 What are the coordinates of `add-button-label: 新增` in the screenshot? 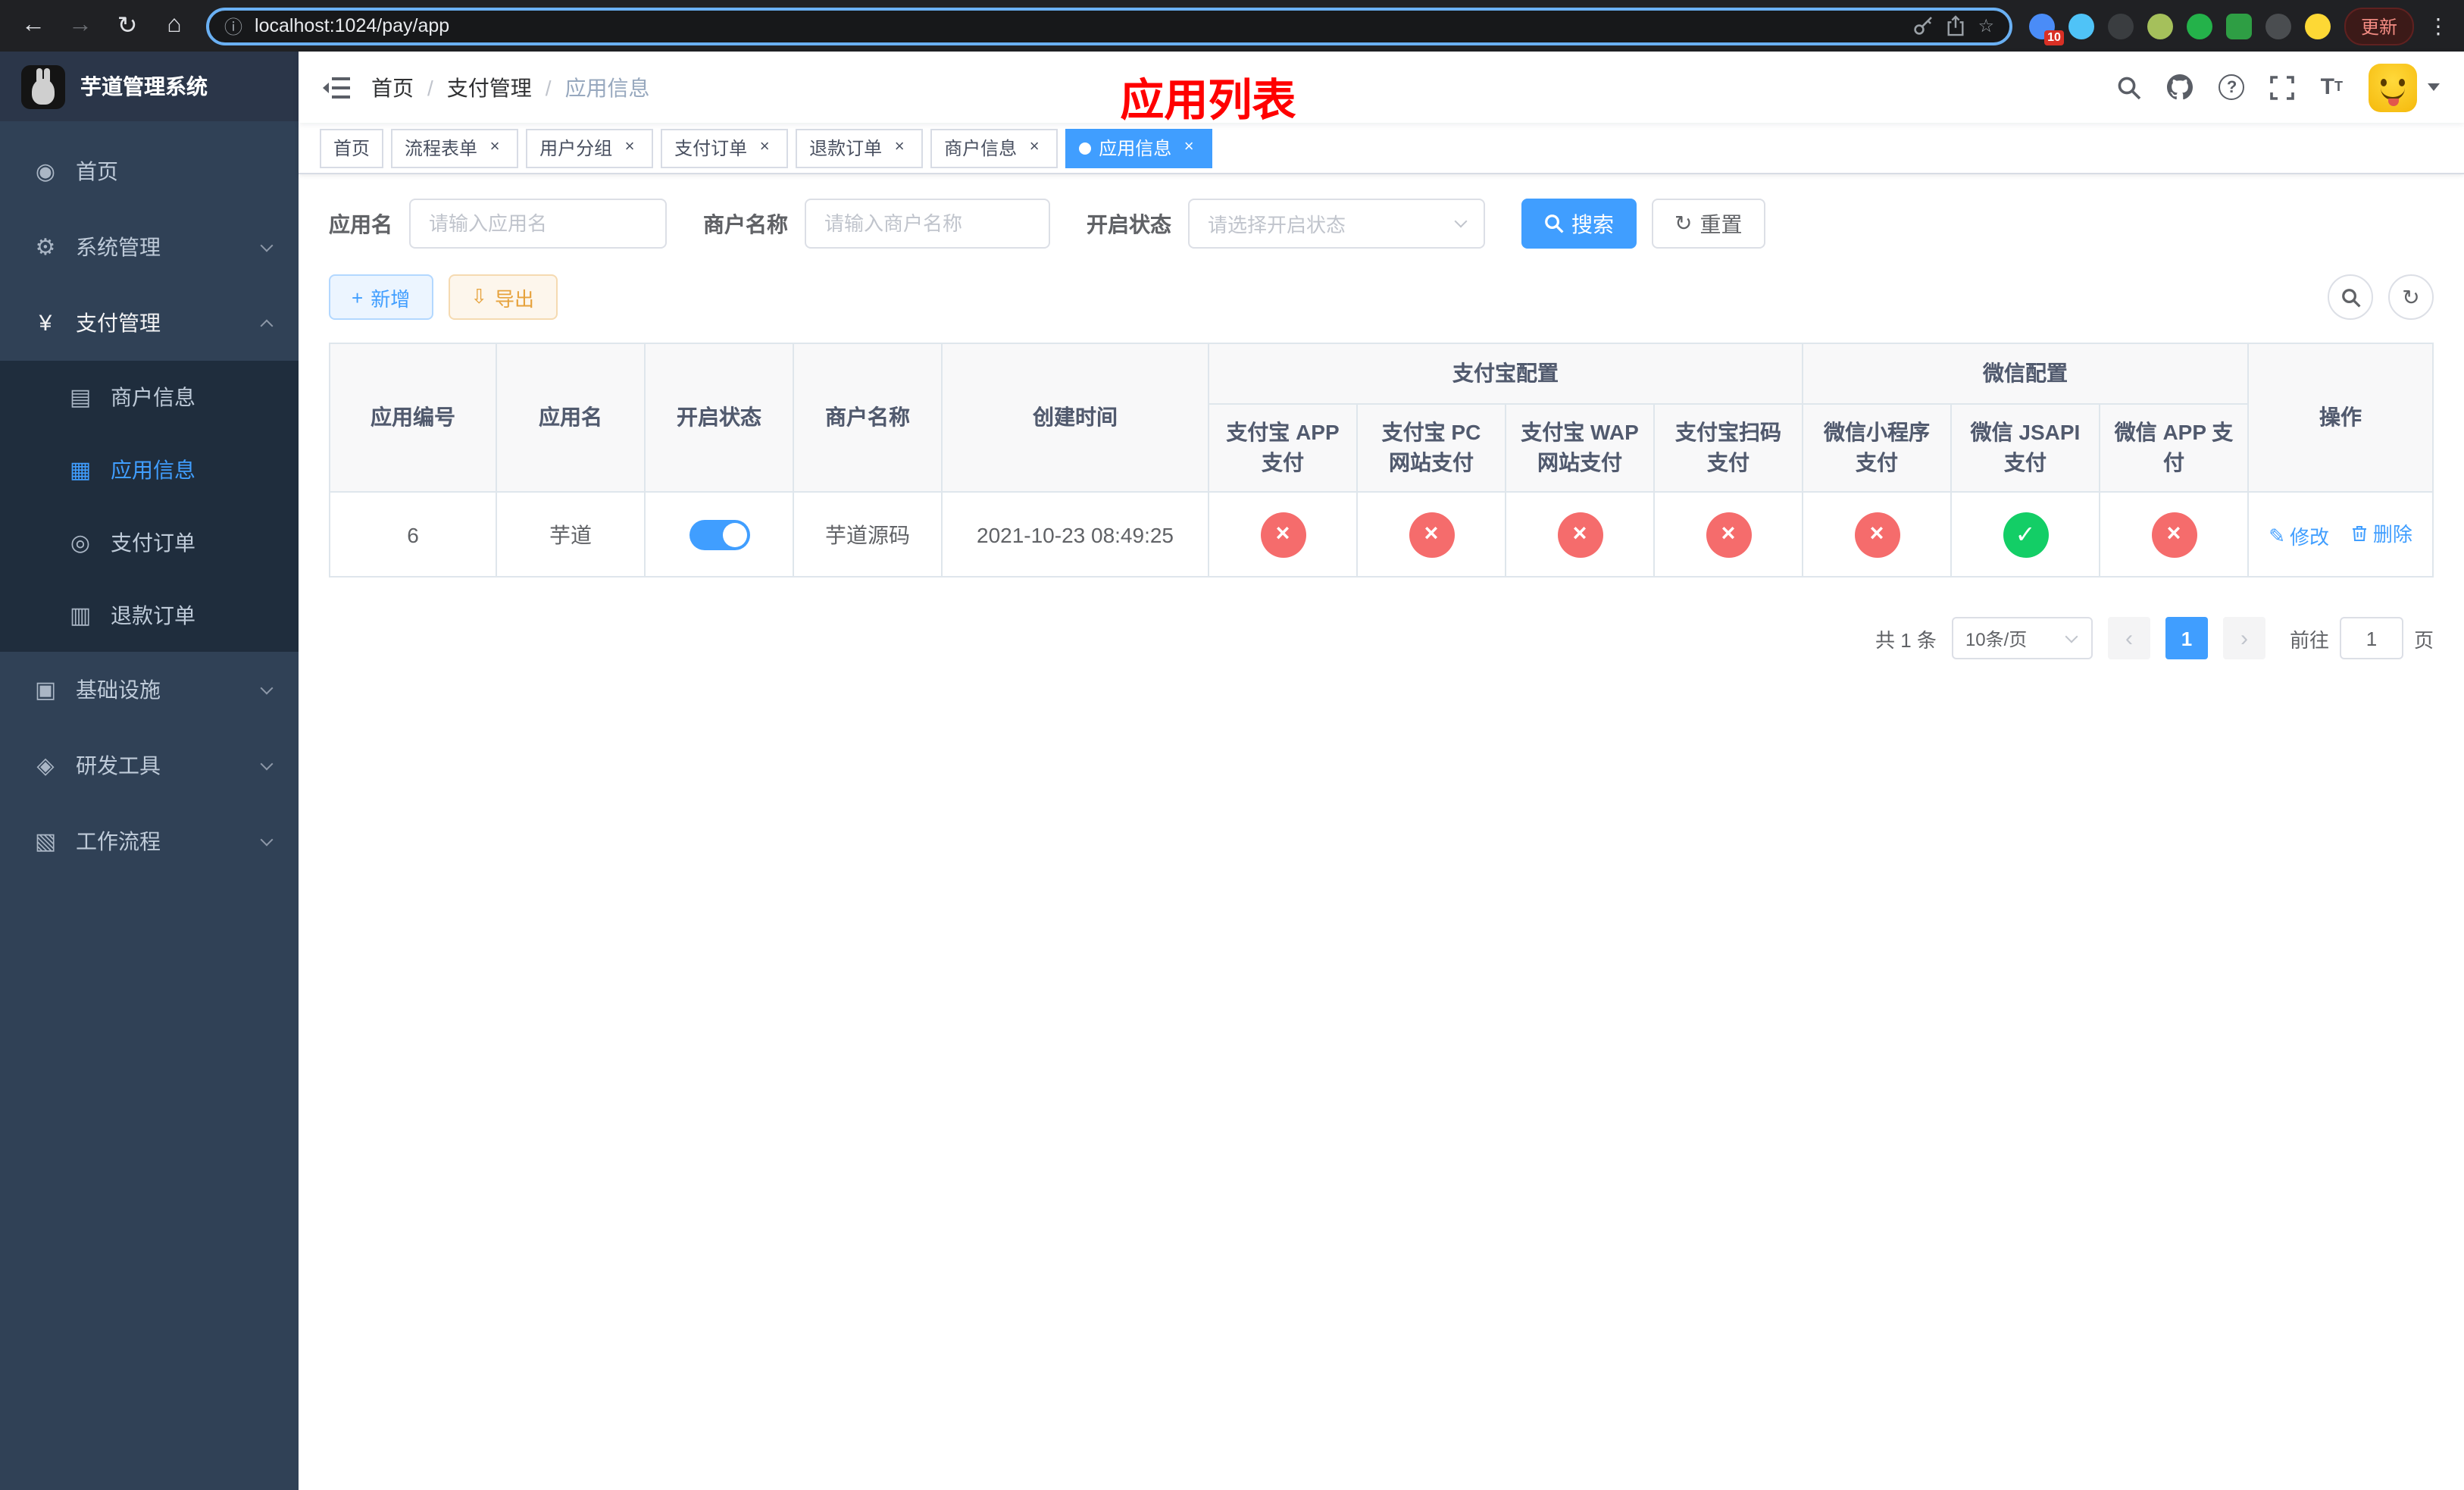 It's located at (391, 298).